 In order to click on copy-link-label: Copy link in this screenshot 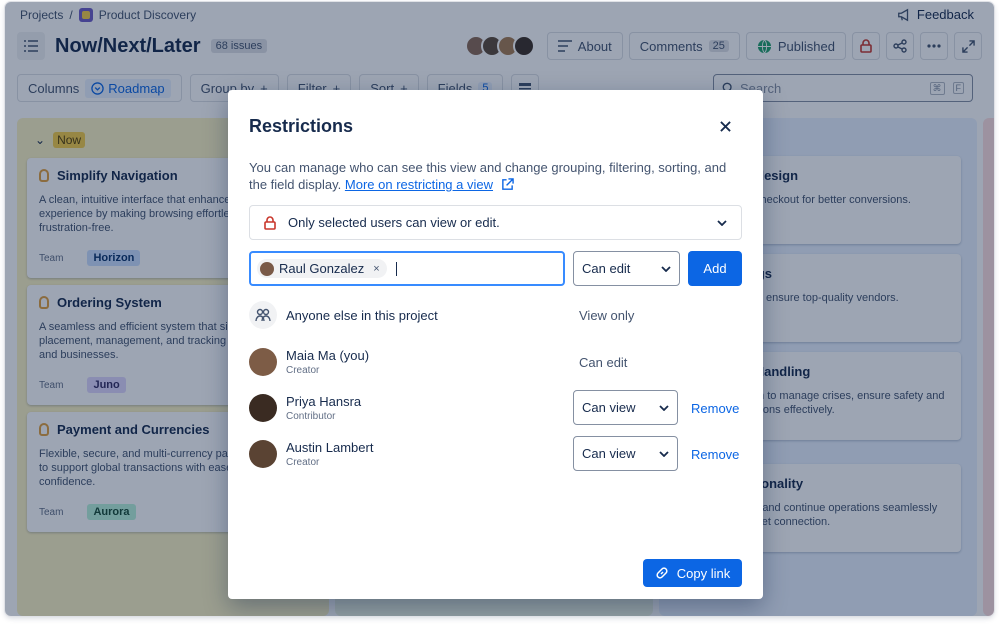, I will do `click(703, 573)`.